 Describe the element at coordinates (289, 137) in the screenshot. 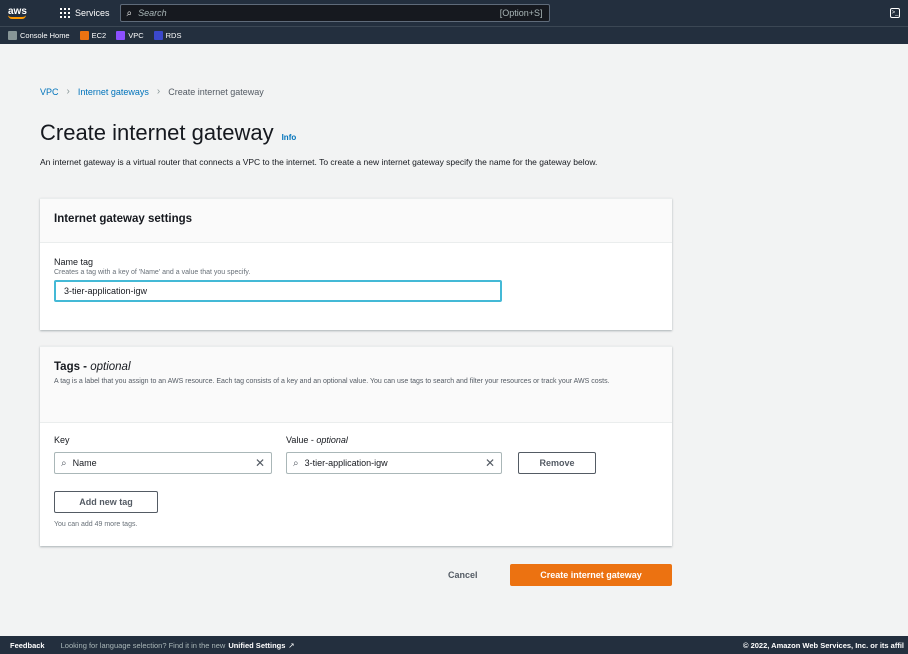

I see `info-link: Info` at that location.